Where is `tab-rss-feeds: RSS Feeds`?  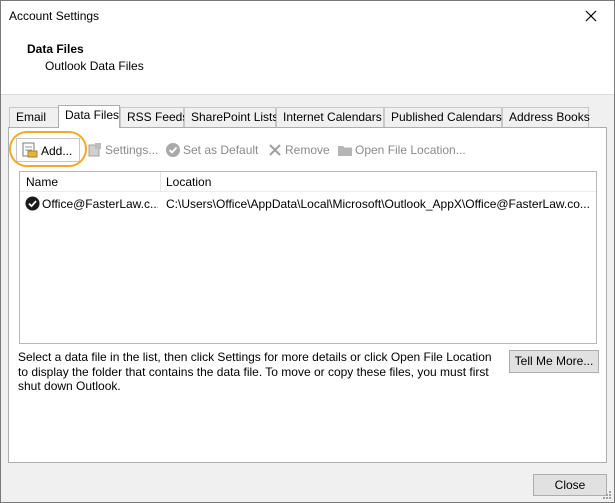
tab-rss-feeds: RSS Feeds is located at coordinates (154, 117).